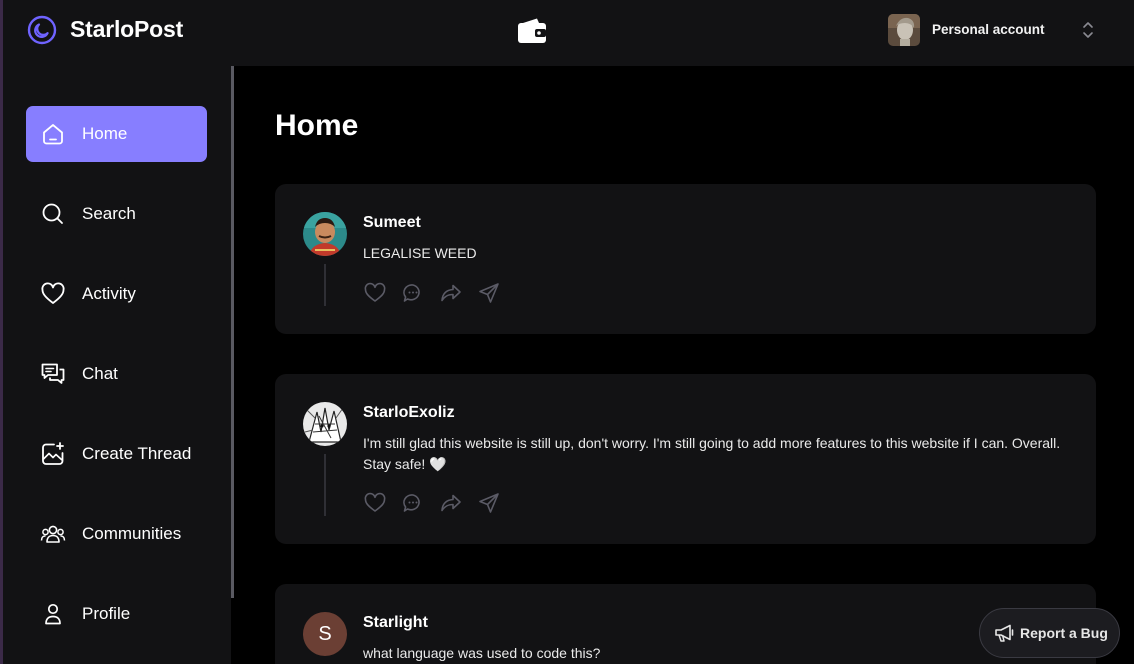  What do you see at coordinates (53, 373) in the screenshot?
I see `chat-icon` at bounding box center [53, 373].